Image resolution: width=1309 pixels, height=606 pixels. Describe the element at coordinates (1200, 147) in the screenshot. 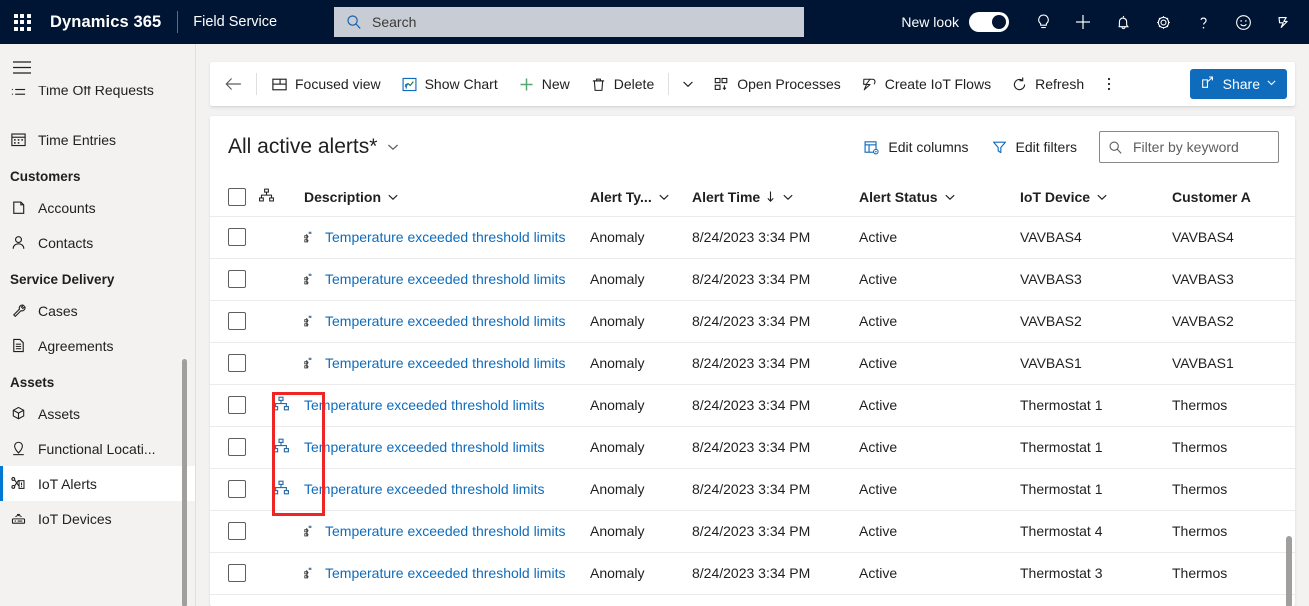

I see `keyword-filter-input` at that location.